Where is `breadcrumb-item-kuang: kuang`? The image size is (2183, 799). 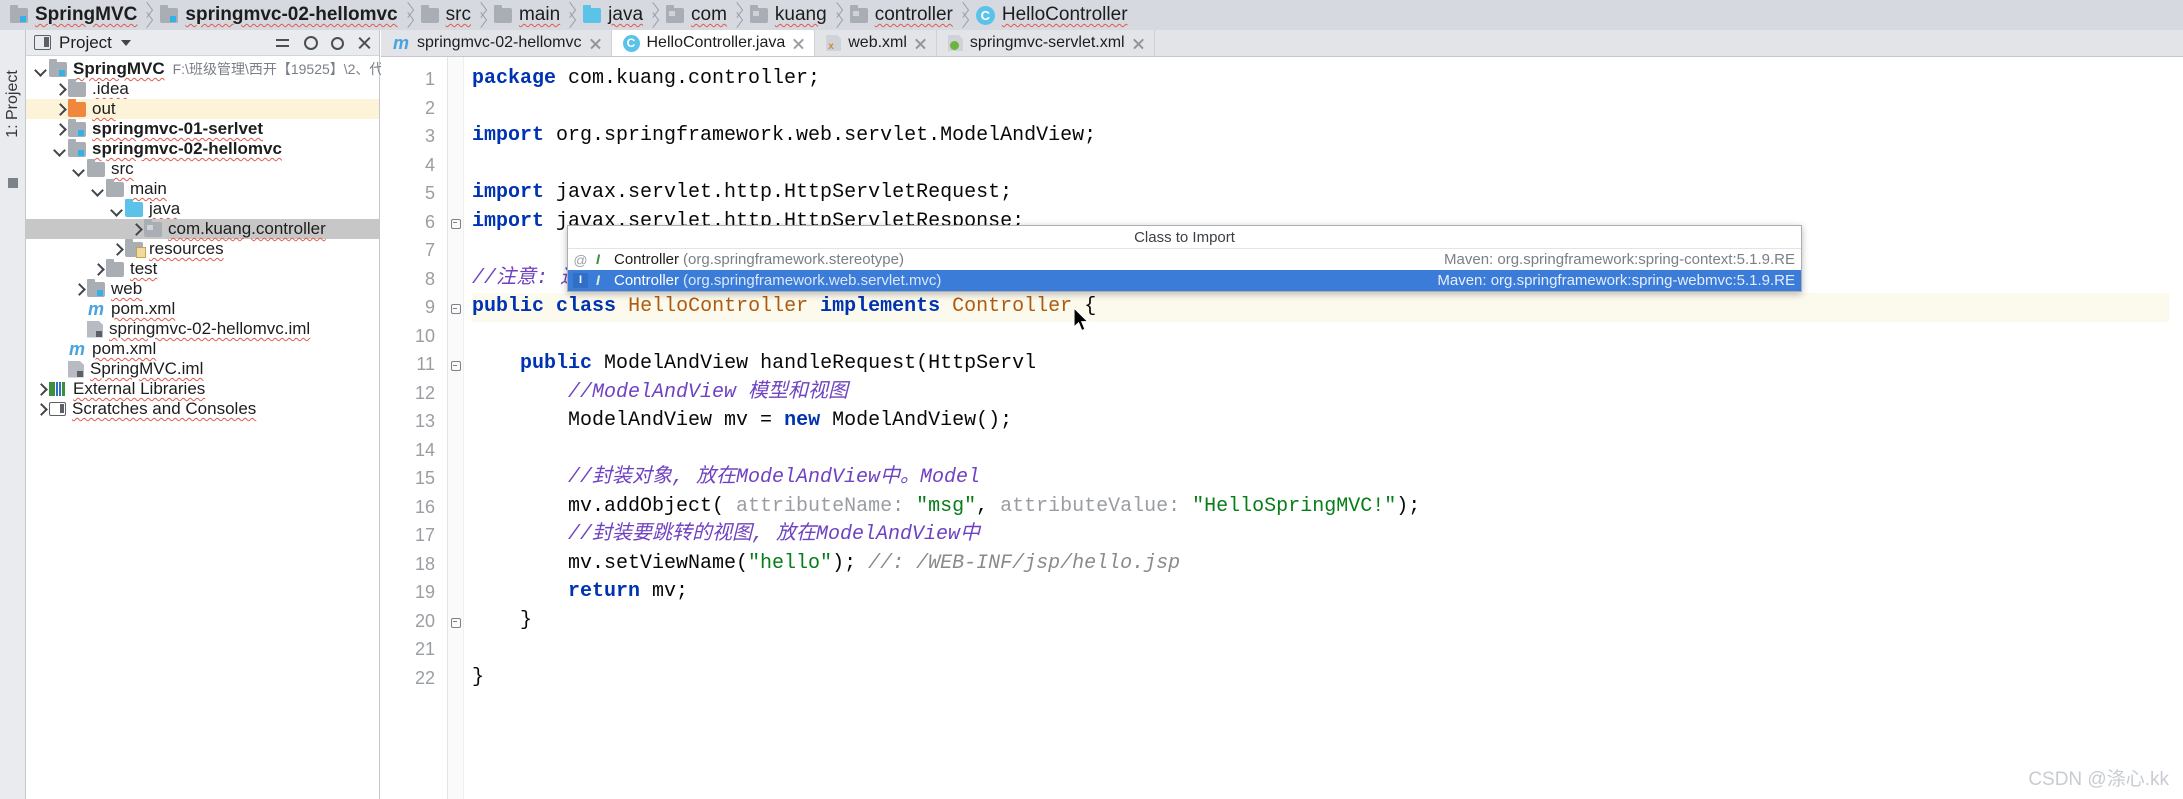 breadcrumb-item-kuang: kuang is located at coordinates (787, 15).